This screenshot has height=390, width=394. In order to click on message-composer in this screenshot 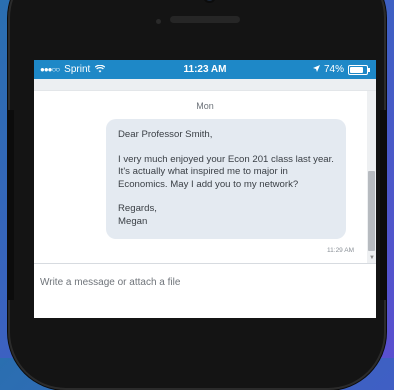, I will do `click(205, 290)`.